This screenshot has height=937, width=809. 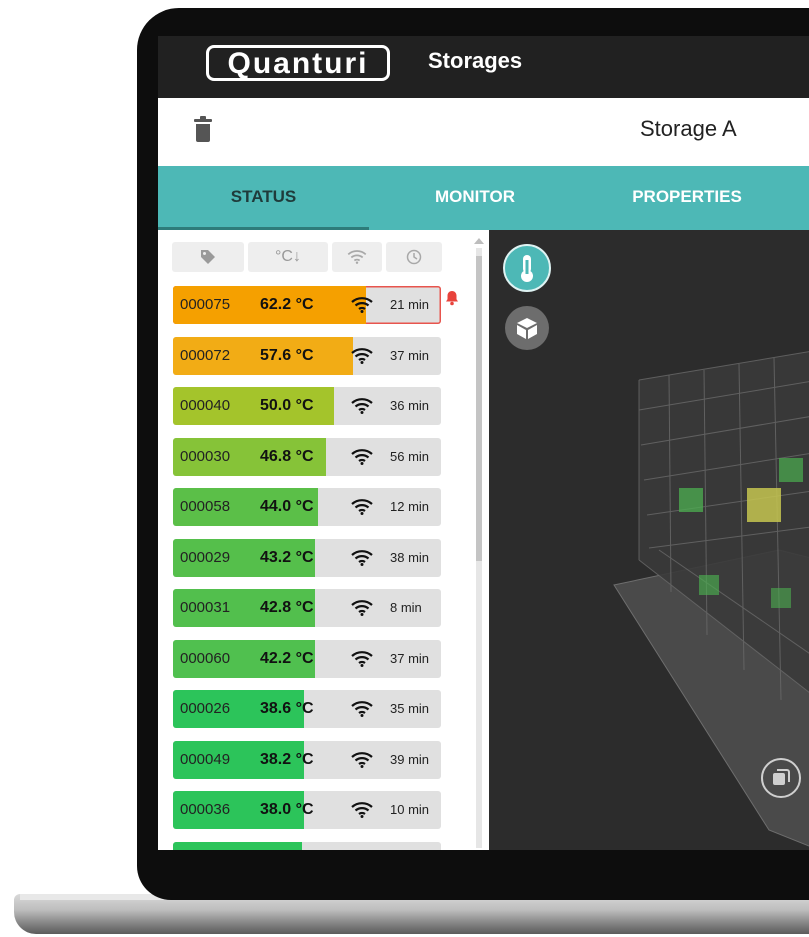 I want to click on filter-temp-sort: °C↓, so click(x=288, y=257).